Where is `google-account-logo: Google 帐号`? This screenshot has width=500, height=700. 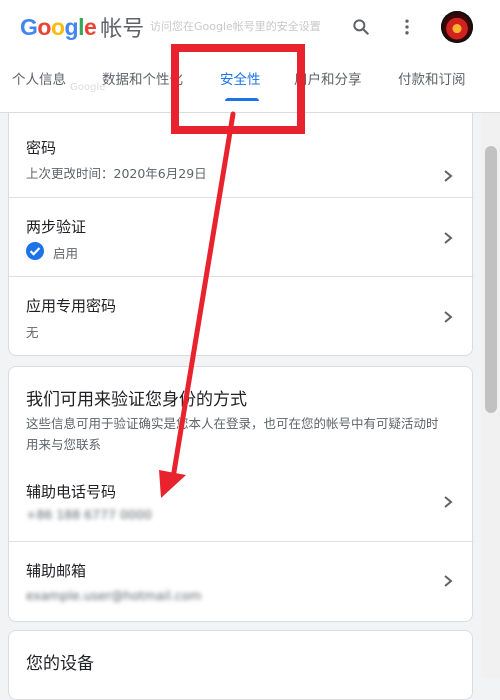 google-account-logo: Google 帐号 is located at coordinates (82, 27).